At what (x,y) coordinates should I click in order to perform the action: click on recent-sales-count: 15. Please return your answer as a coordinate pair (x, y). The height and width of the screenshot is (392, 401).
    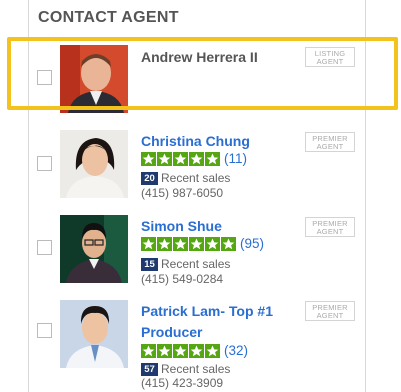
    Looking at the image, I should click on (149, 264).